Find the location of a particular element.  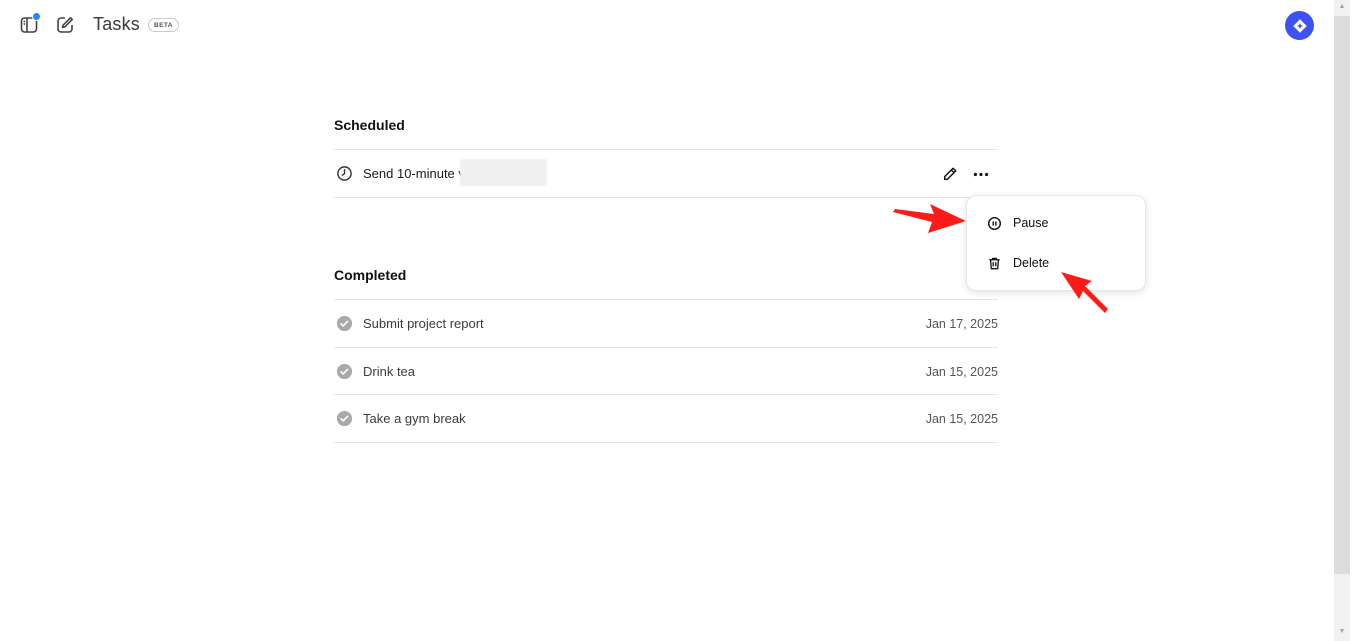

sidebar-toggle-icon is located at coordinates (29, 24).